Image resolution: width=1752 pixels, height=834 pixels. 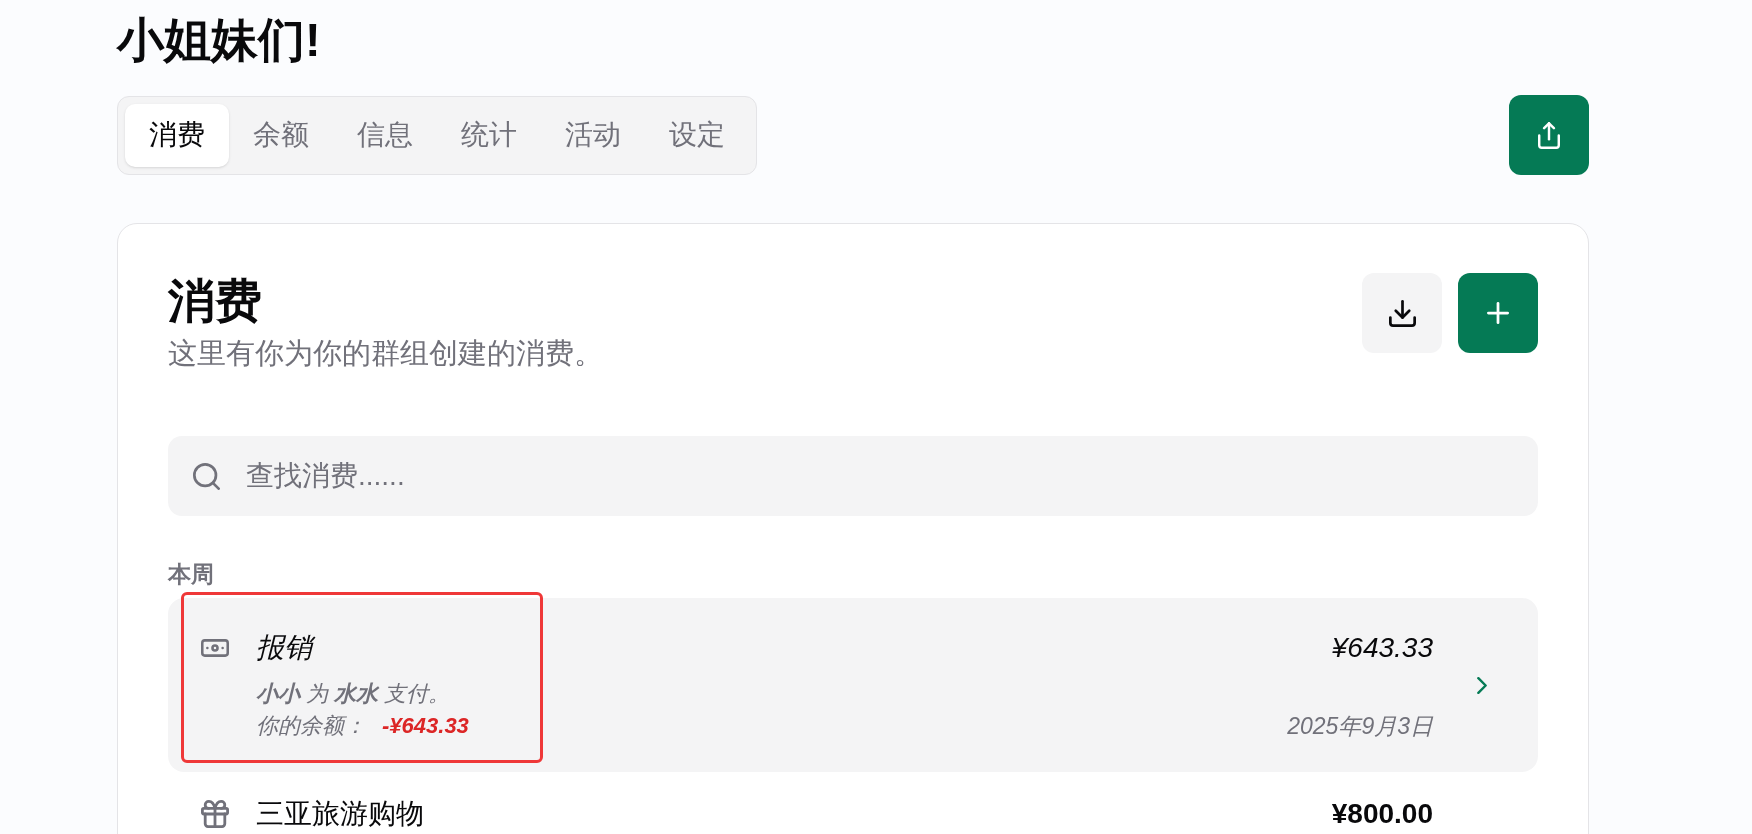 What do you see at coordinates (853, 803) in the screenshot?
I see `expense-row: 三亚旅游购物 ¥800.00` at bounding box center [853, 803].